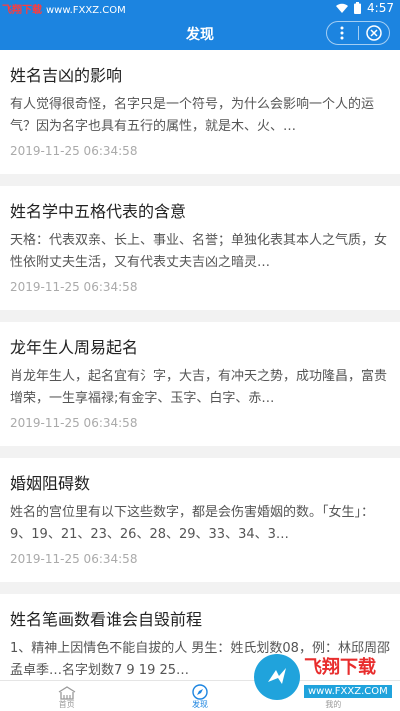 The width and height of the screenshot is (400, 711). I want to click on watermark-main: 飞翔下载, so click(340, 667).